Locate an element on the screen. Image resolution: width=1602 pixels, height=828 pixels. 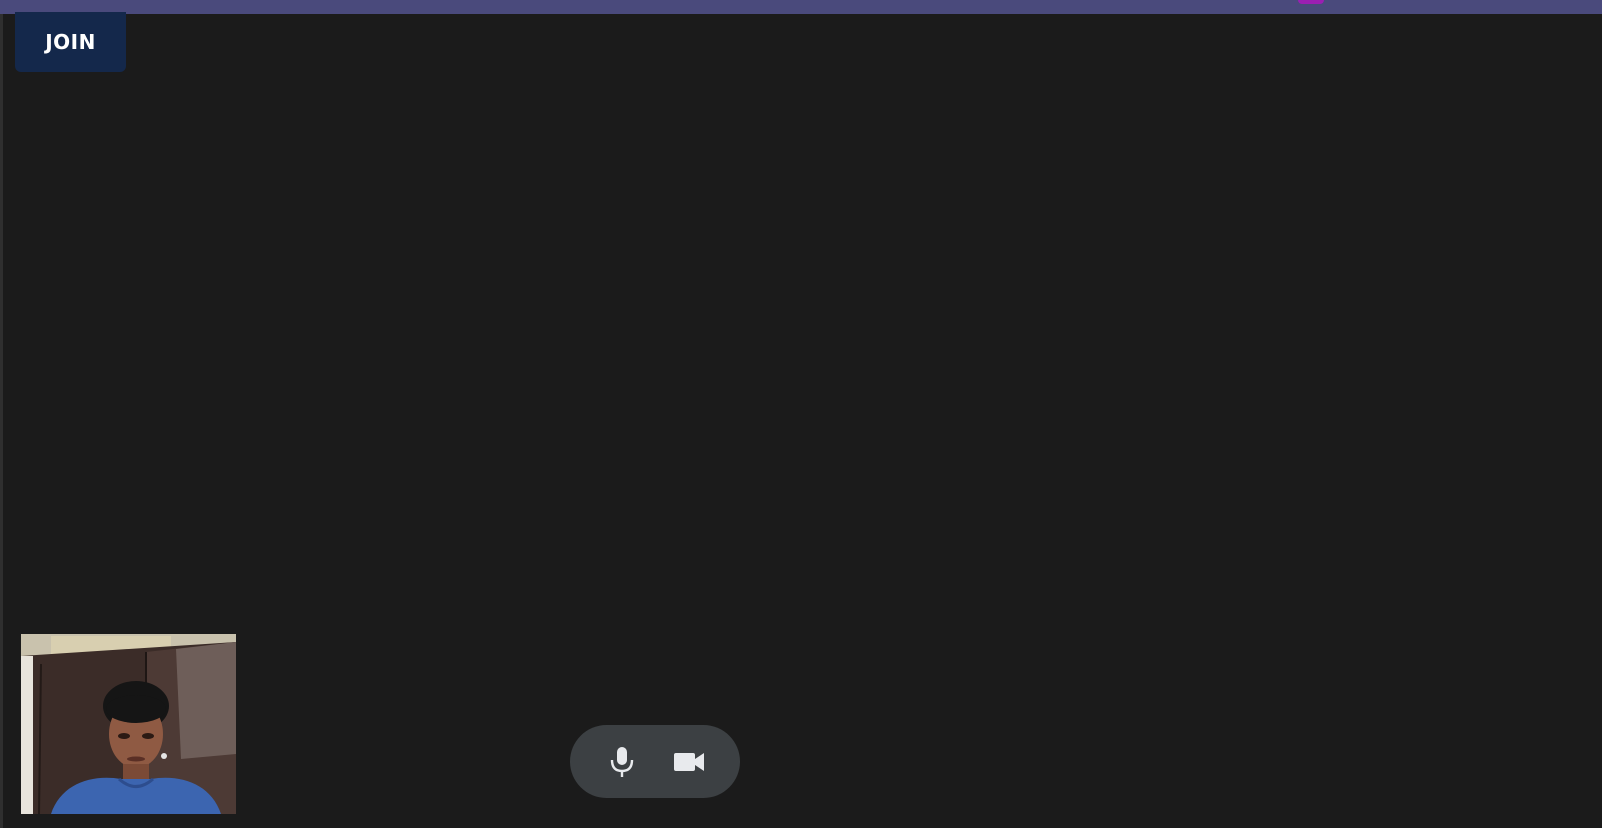
call-controls is located at coordinates (655, 761).